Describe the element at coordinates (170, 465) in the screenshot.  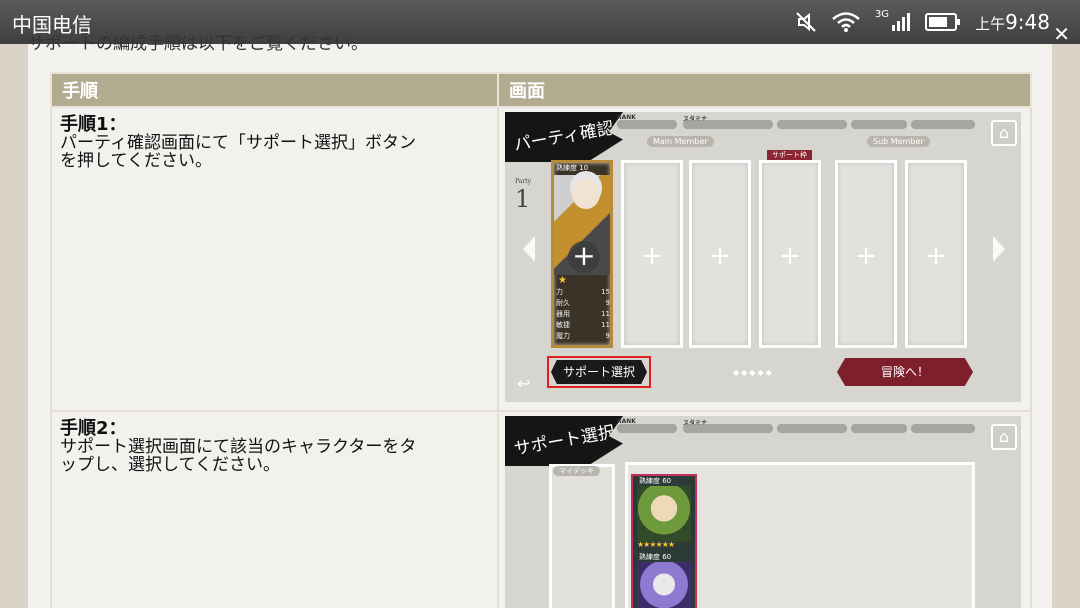
I see `step-desc-line: ップし、選択してください。` at that location.